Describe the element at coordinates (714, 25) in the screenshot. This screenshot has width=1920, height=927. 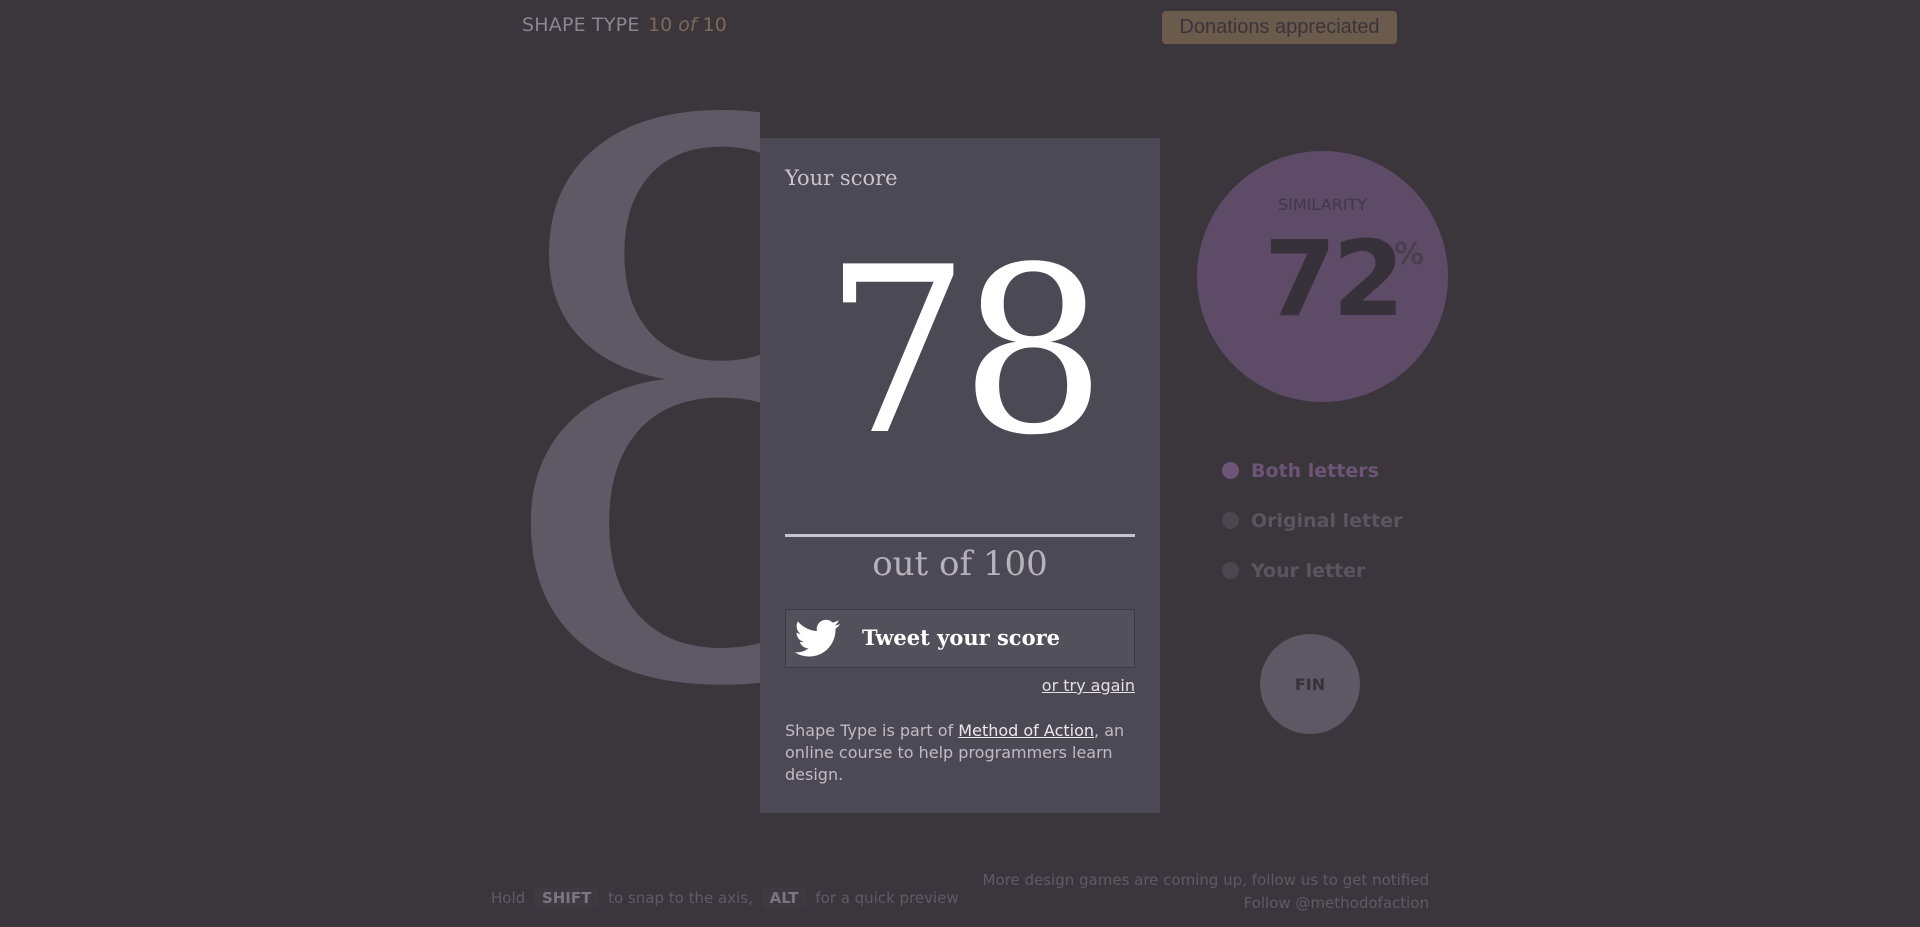
I see `counter-total: 10` at that location.